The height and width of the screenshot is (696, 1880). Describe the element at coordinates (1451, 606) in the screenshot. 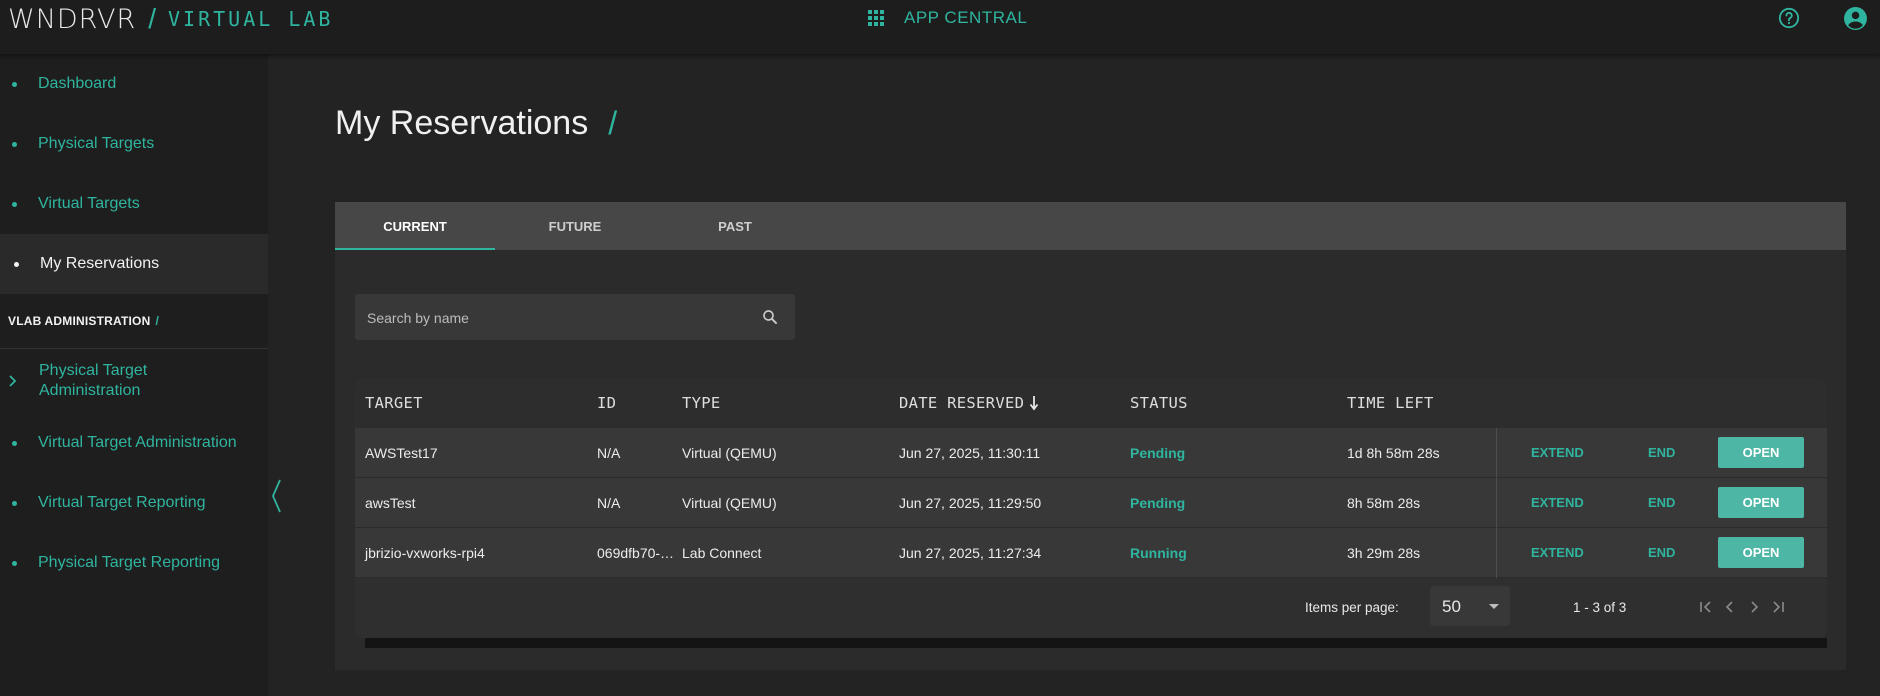

I see `items-per-page-value: 50` at that location.